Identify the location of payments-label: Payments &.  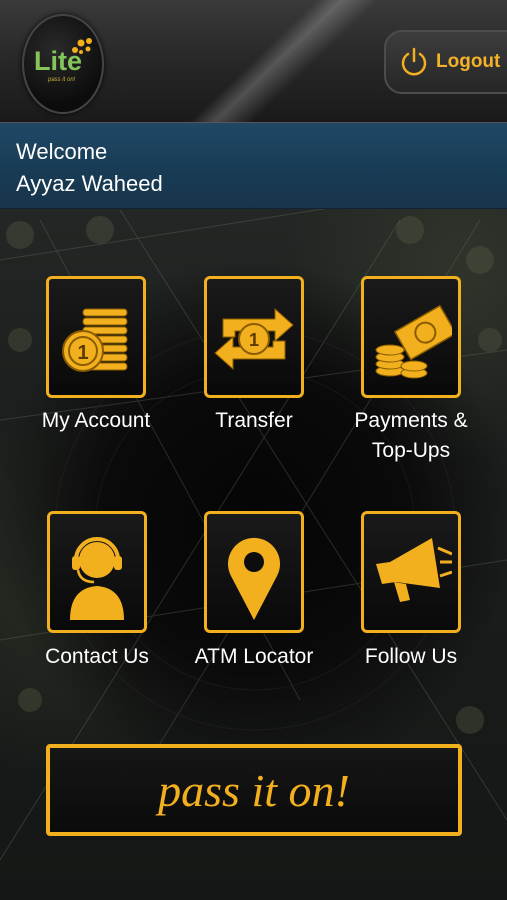
(411, 421).